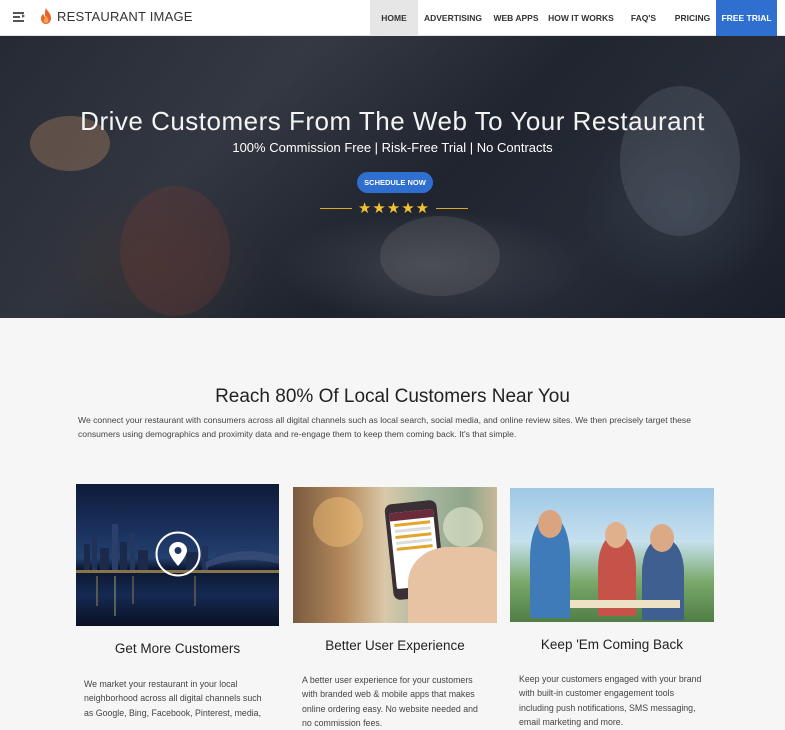  Describe the element at coordinates (46, 16) in the screenshot. I see `flame-icon` at that location.